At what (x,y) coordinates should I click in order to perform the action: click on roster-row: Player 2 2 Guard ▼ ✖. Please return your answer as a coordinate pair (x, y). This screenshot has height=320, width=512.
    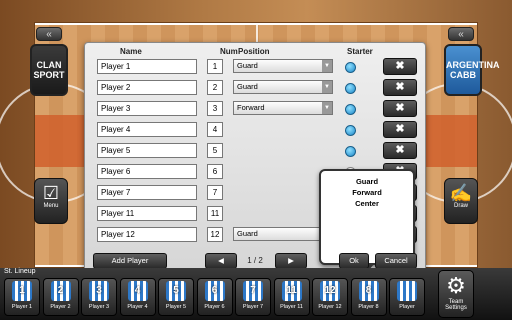
    Looking at the image, I should click on (256, 88).